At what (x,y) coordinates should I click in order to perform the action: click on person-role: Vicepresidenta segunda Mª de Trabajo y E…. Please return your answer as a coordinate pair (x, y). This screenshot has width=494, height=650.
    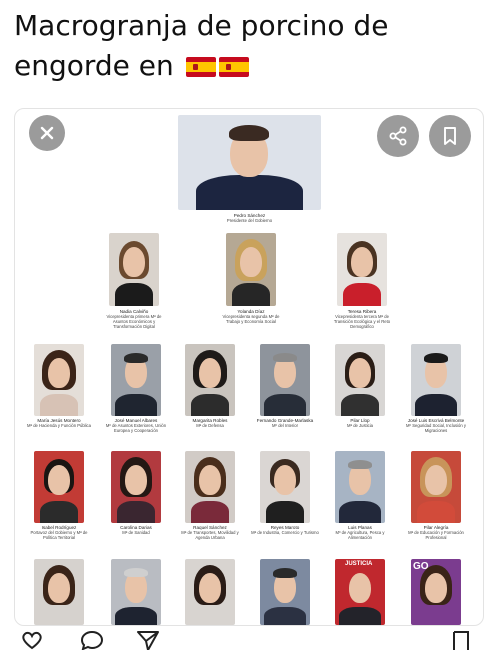
    Looking at the image, I should click on (251, 319).